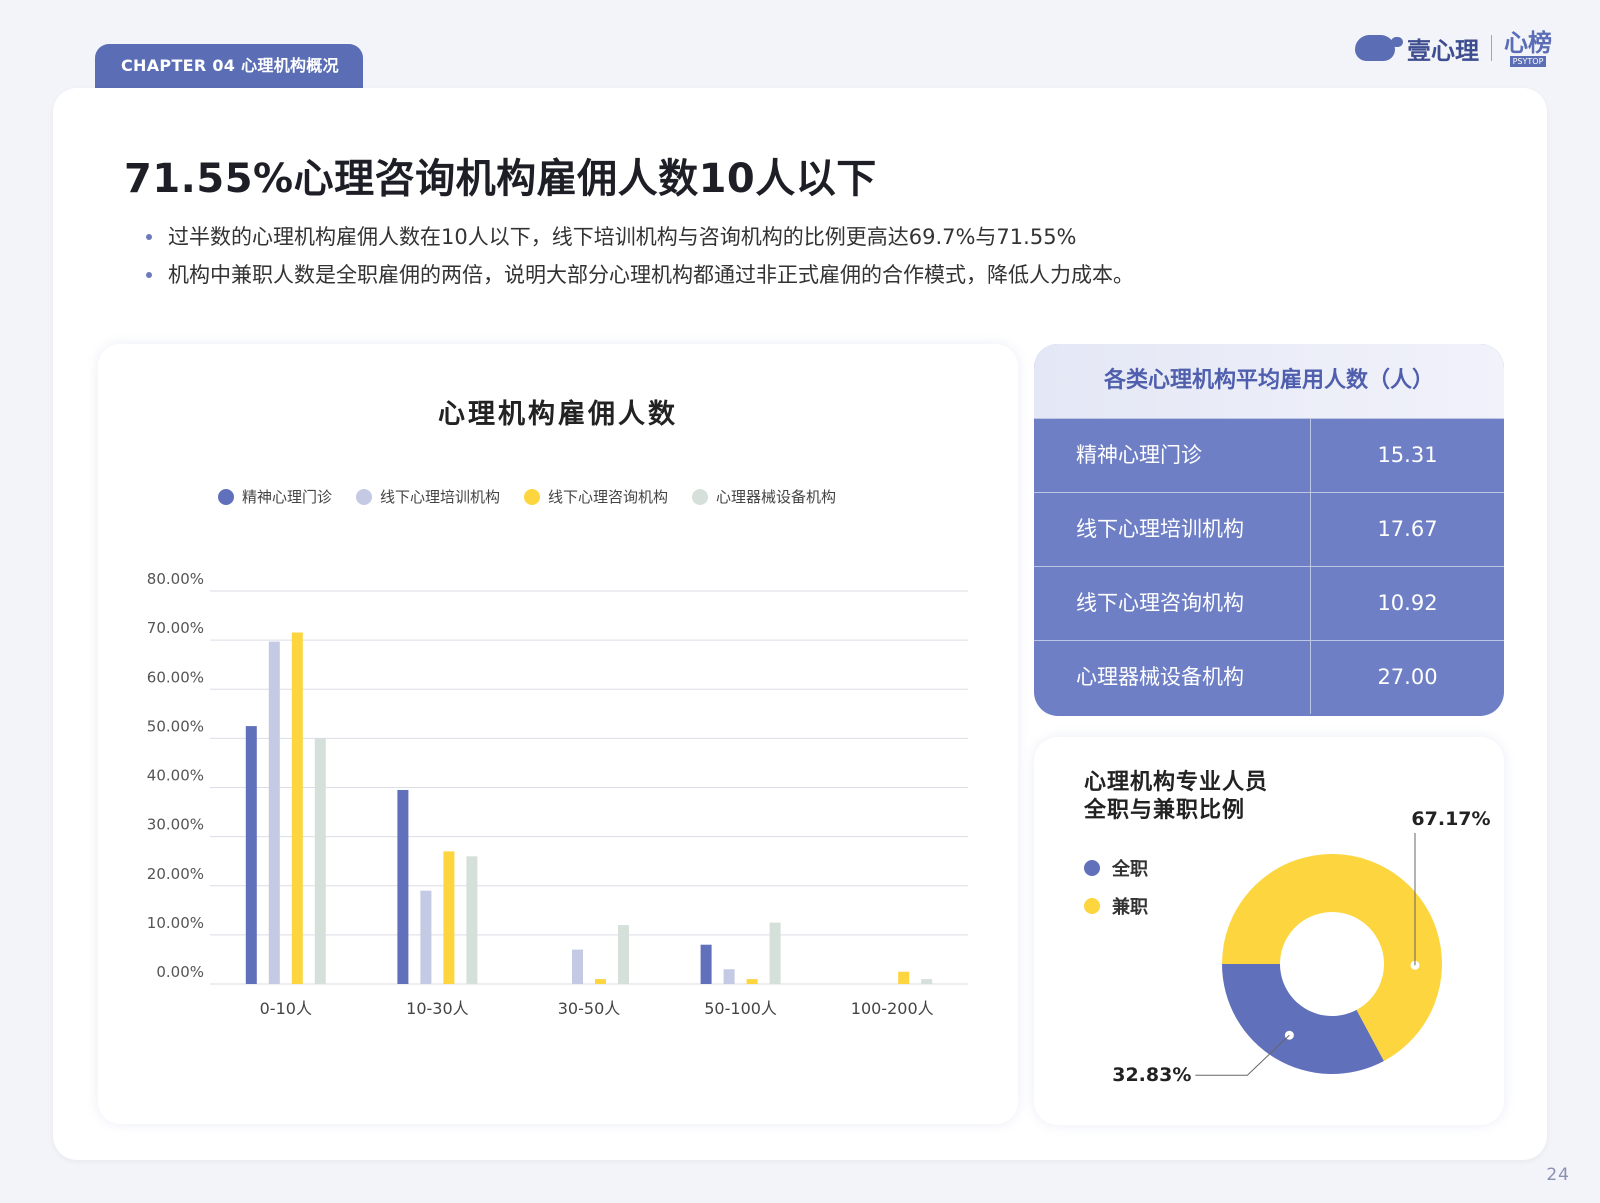 This screenshot has height=1203, width=1600. I want to click on y-tick-label: 20.00%, so click(175, 874).